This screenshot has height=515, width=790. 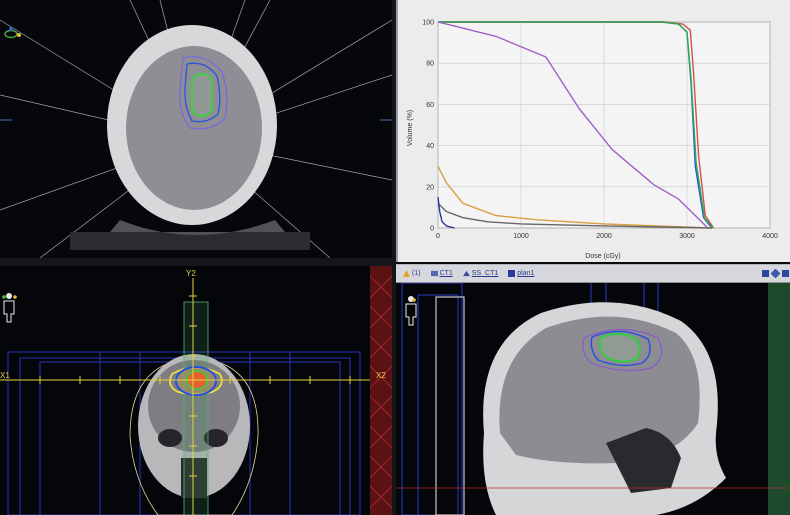 What do you see at coordinates (602, 256) in the screenshot?
I see `x-axis-label: Dose (cGy)` at bounding box center [602, 256].